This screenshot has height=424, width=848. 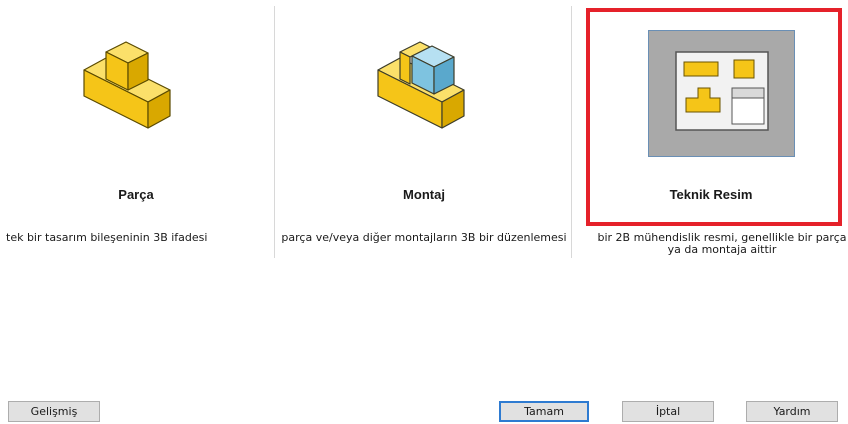 I want to click on option-title: Montaj, so click(x=424, y=194).